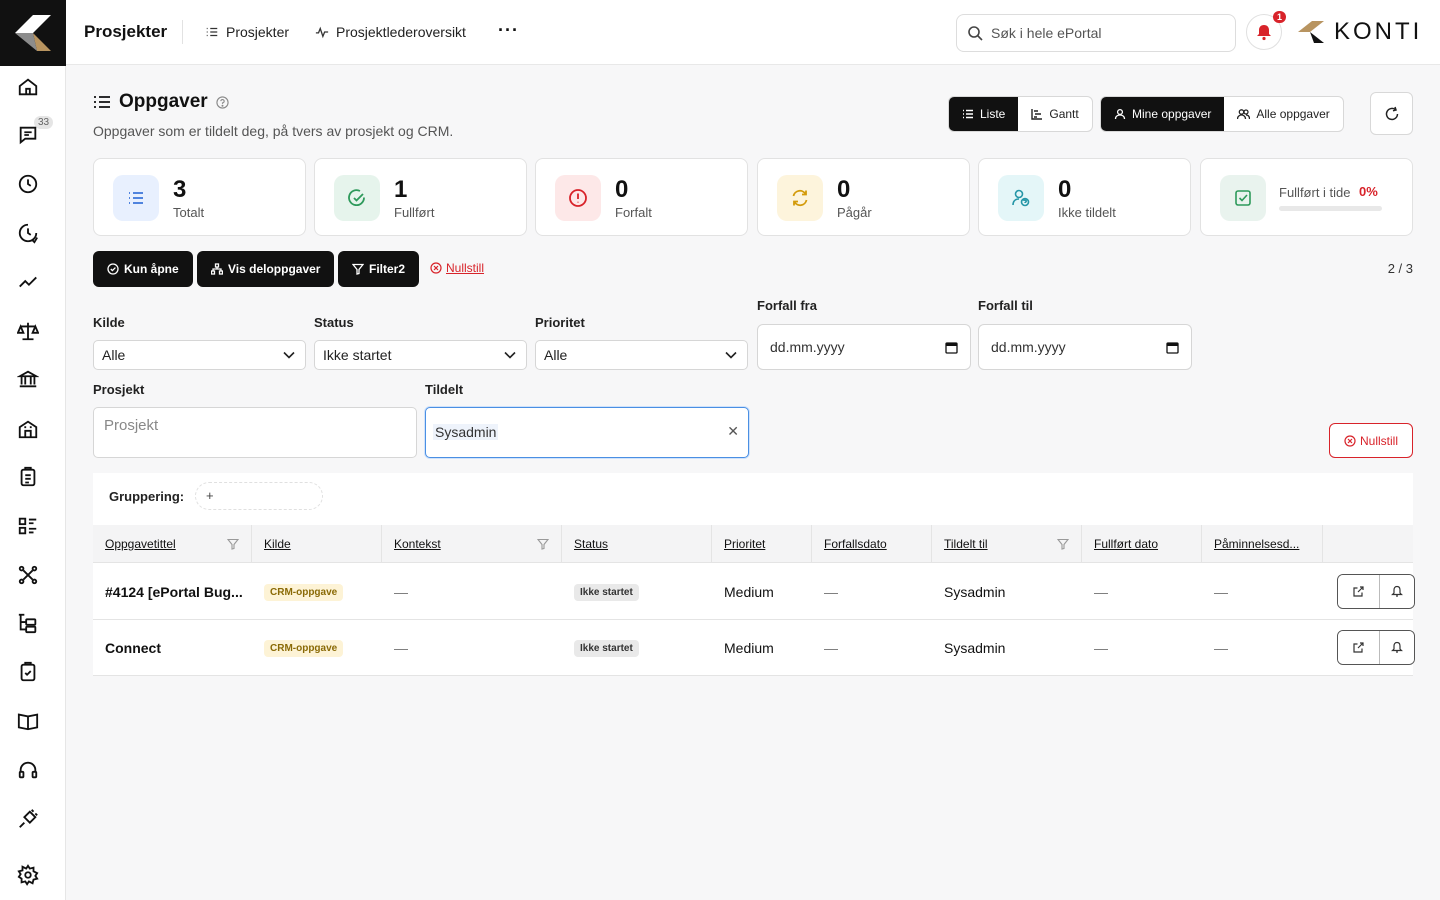 This screenshot has height=900, width=1440. Describe the element at coordinates (28, 526) in the screenshot. I see `list-details-icon` at that location.